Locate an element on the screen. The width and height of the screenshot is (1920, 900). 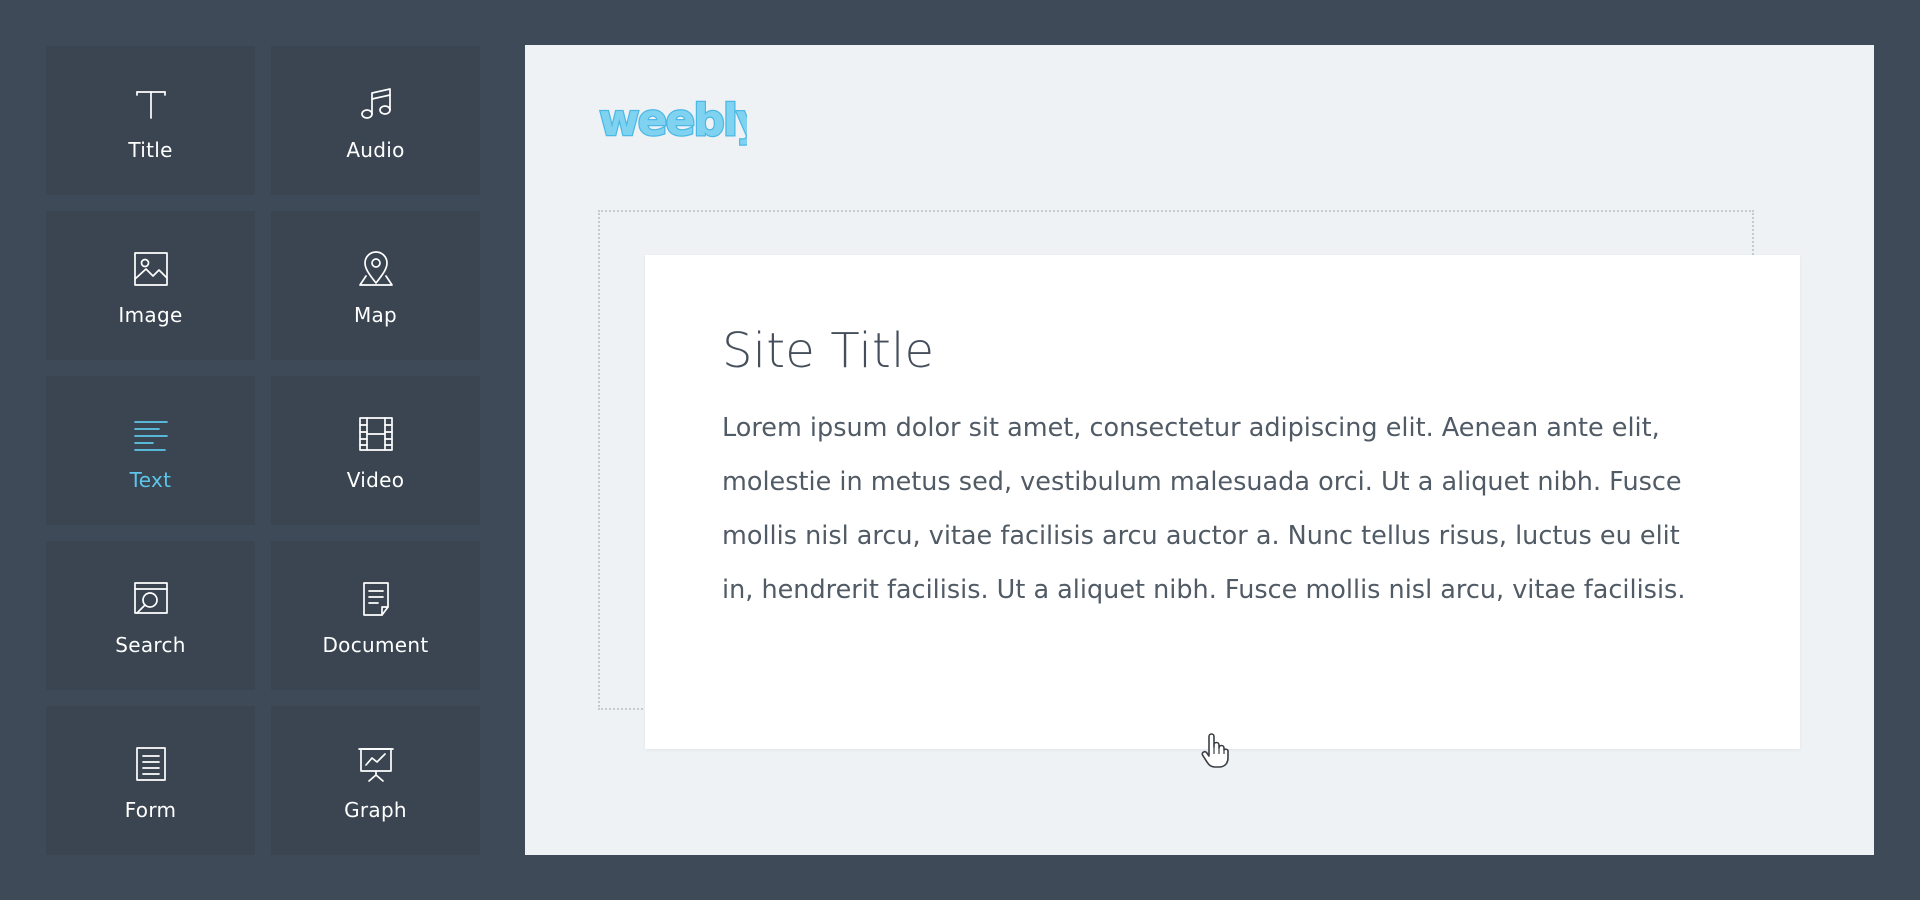
element-title: Title is located at coordinates (150, 120).